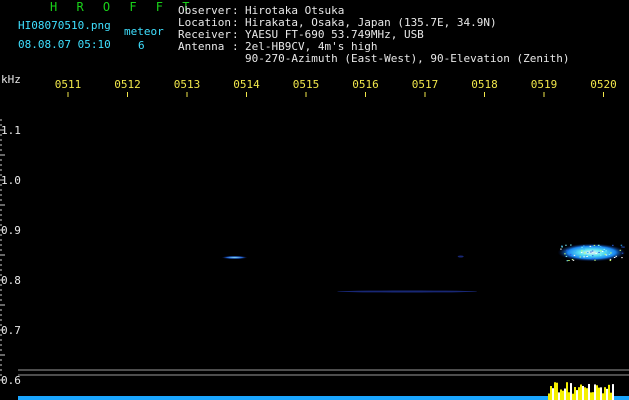 This screenshot has height=400, width=629. What do you see at coordinates (11, 79) in the screenshot?
I see `y-axis-label: kHz` at bounding box center [11, 79].